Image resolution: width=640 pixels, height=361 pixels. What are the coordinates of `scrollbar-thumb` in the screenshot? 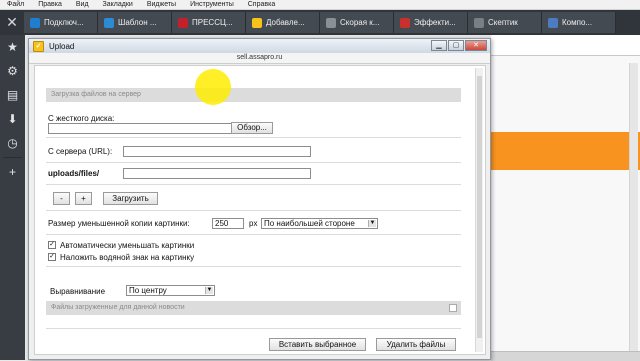 It's located at (479, 207).